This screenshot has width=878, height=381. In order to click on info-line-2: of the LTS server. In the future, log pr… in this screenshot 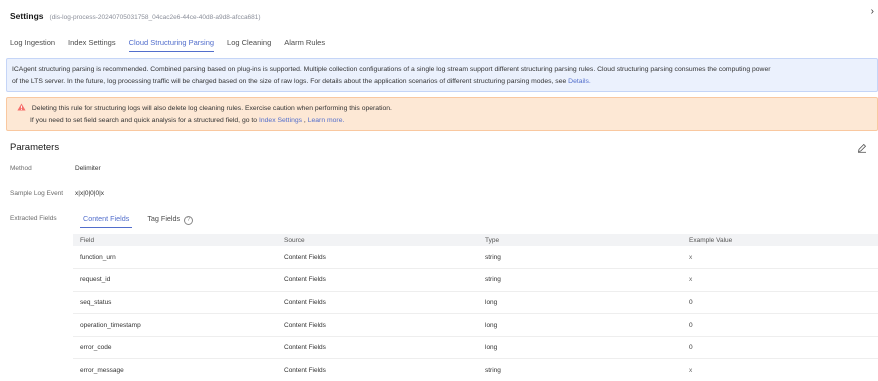, I will do `click(442, 82)`.